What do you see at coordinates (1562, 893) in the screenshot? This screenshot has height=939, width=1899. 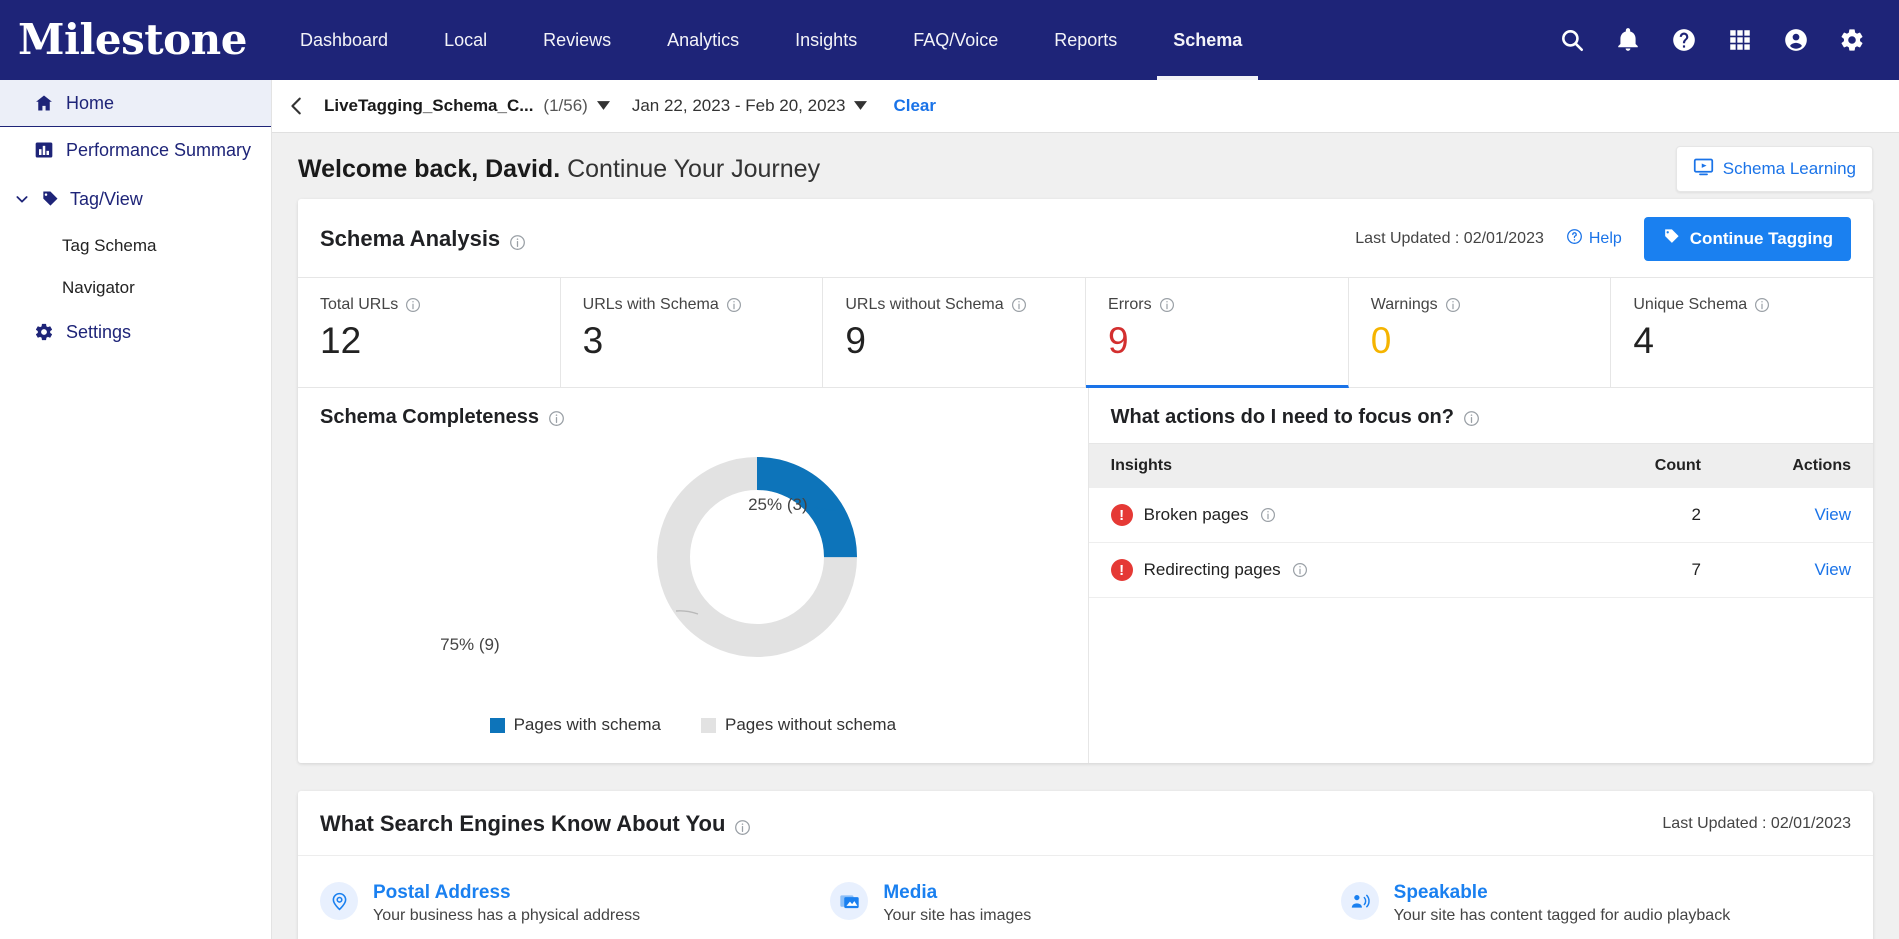 I see `sek-name-speakable: Speakable` at bounding box center [1562, 893].